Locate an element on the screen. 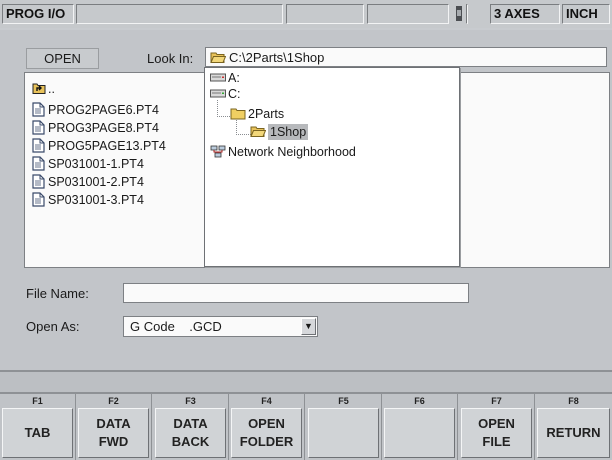 The width and height of the screenshot is (612, 460). softkey-number: F4 is located at coordinates (266, 401).